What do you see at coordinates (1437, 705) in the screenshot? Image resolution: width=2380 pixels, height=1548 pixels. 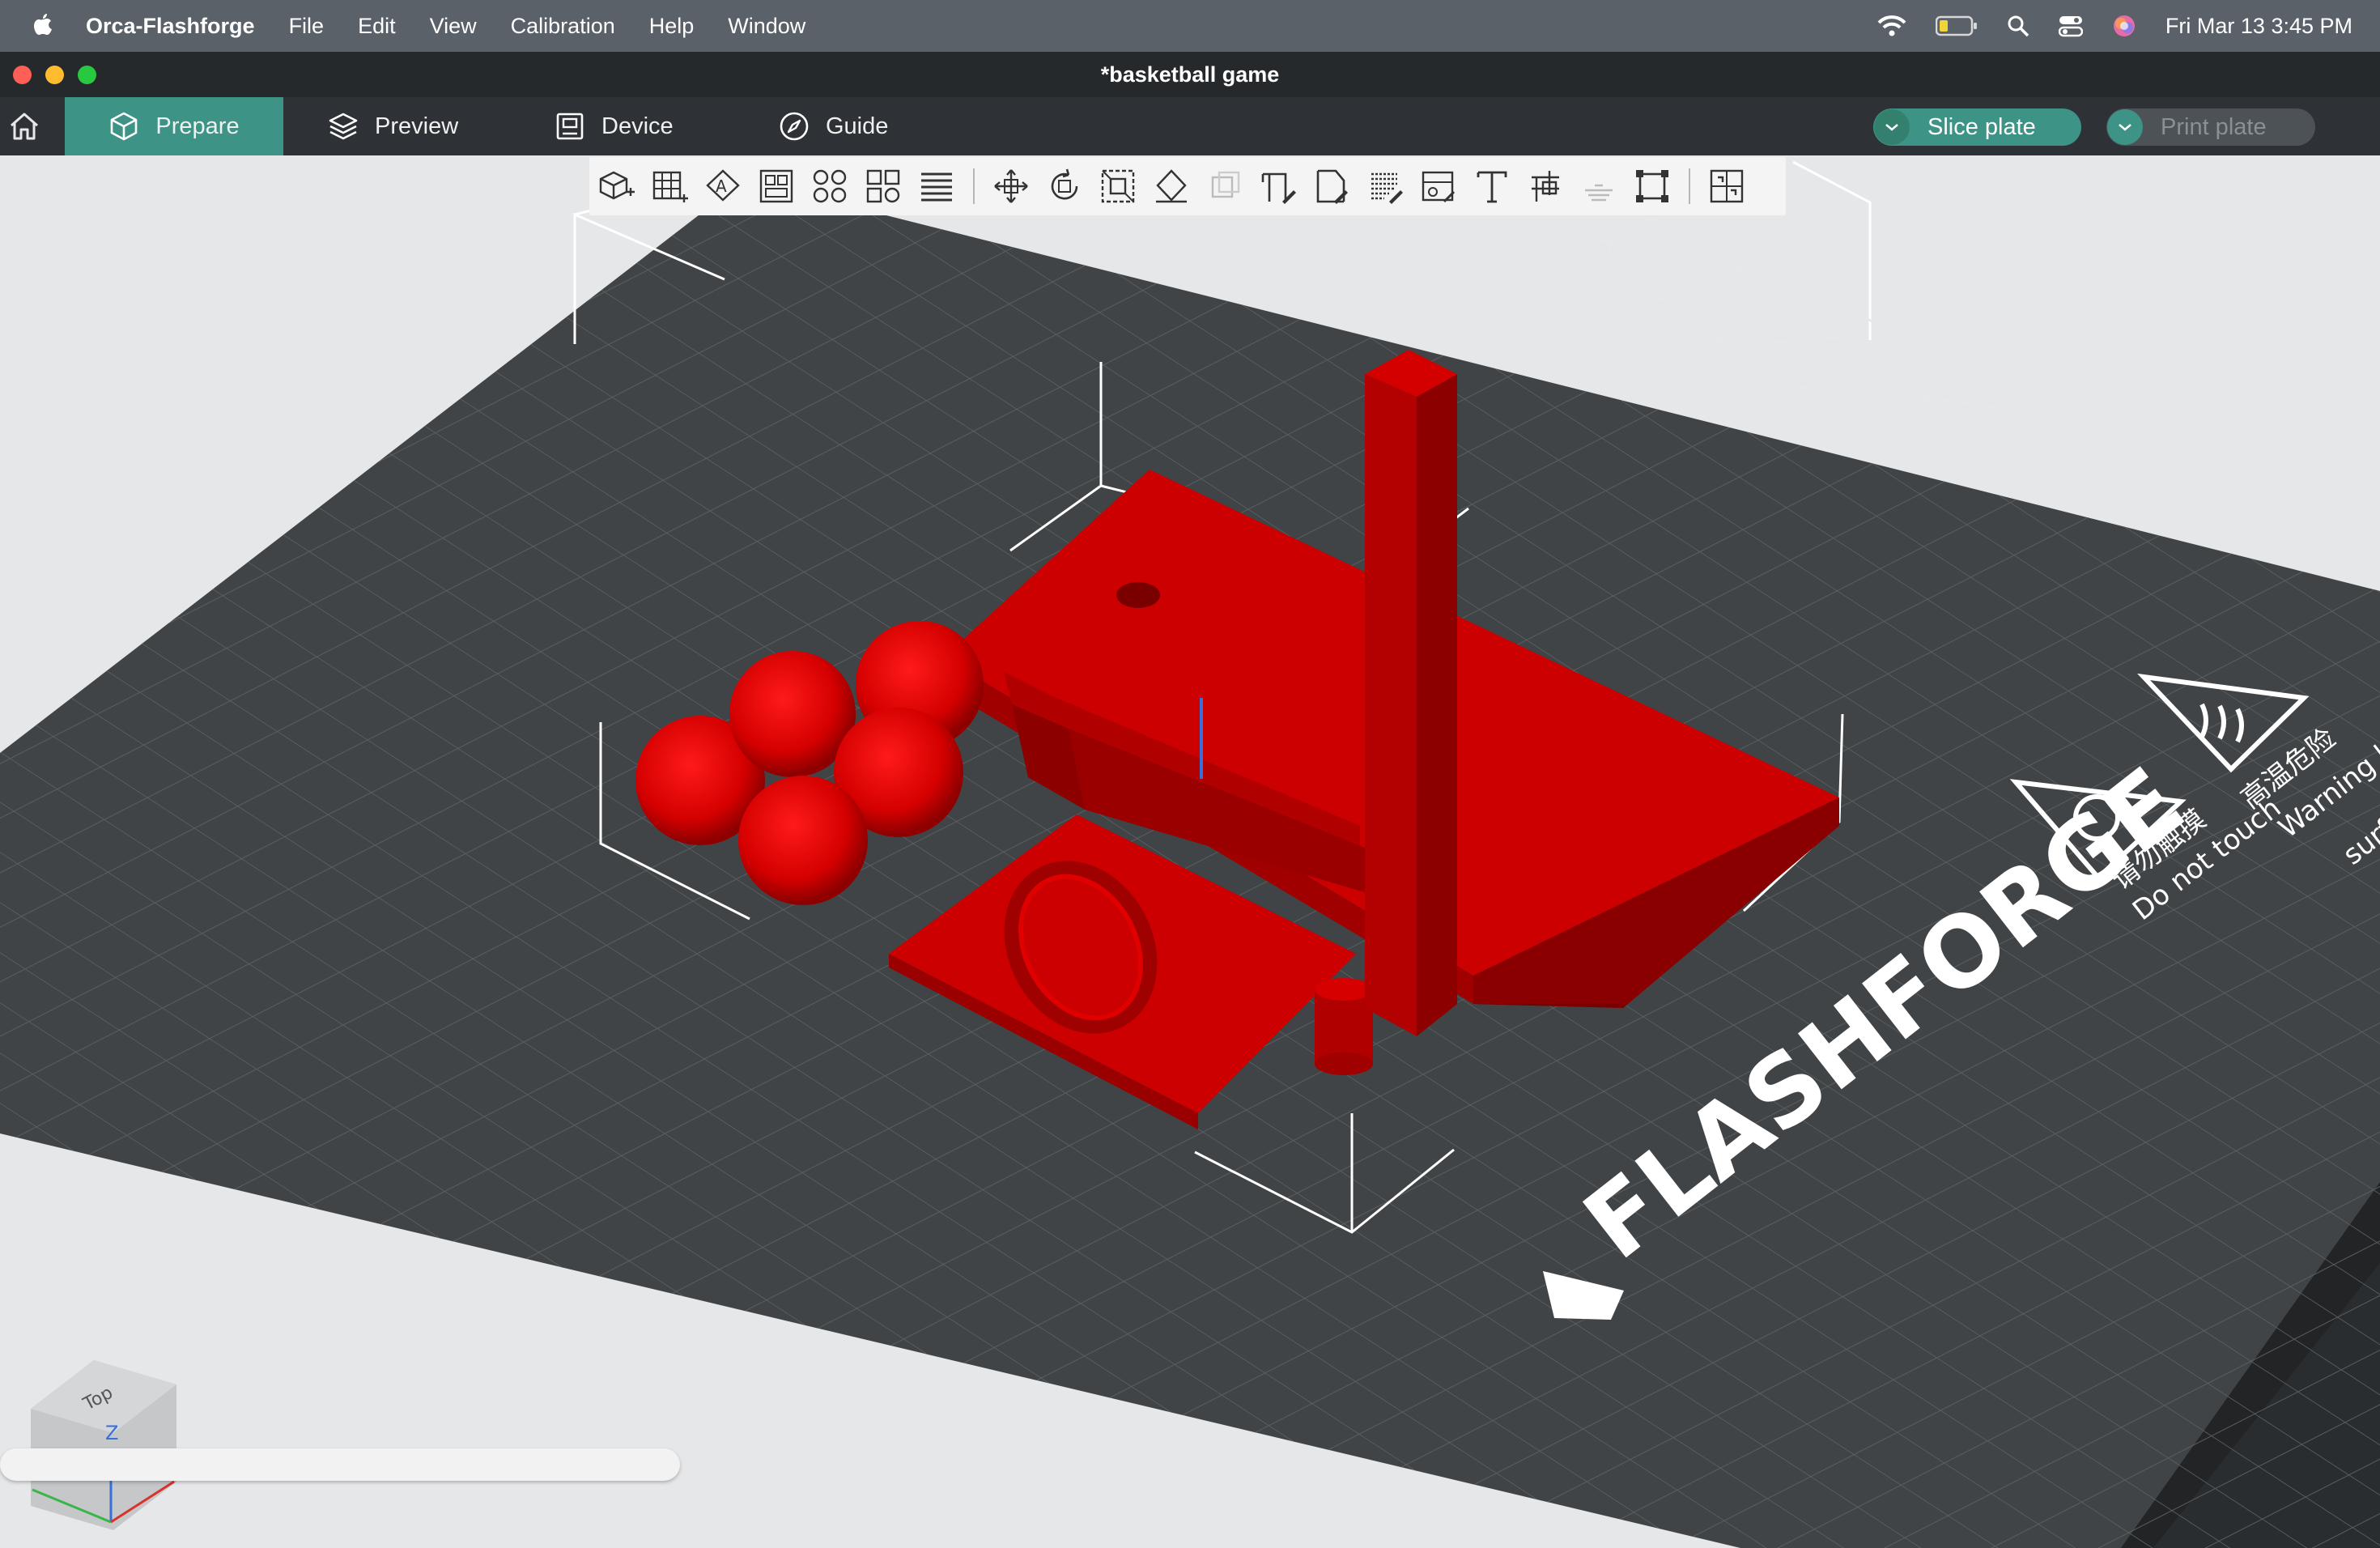 I see `pillar-side` at bounding box center [1437, 705].